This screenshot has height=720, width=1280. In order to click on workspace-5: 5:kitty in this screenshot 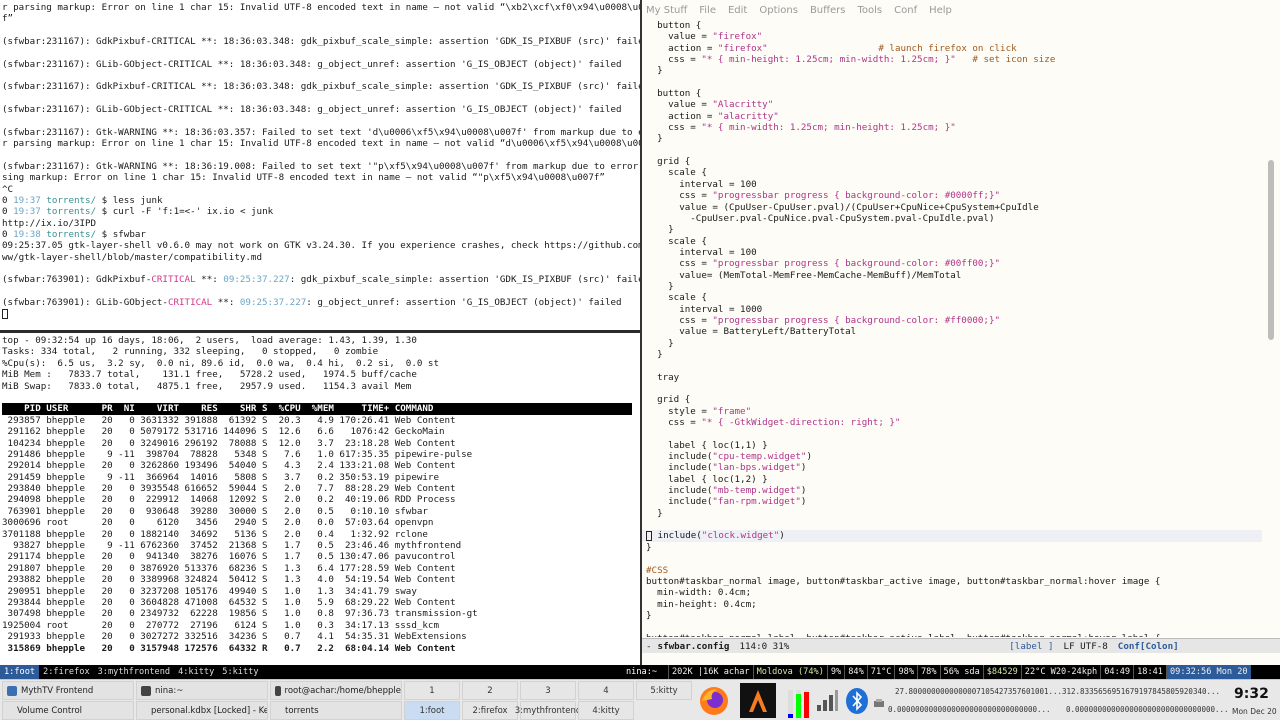, I will do `click(240, 672)`.